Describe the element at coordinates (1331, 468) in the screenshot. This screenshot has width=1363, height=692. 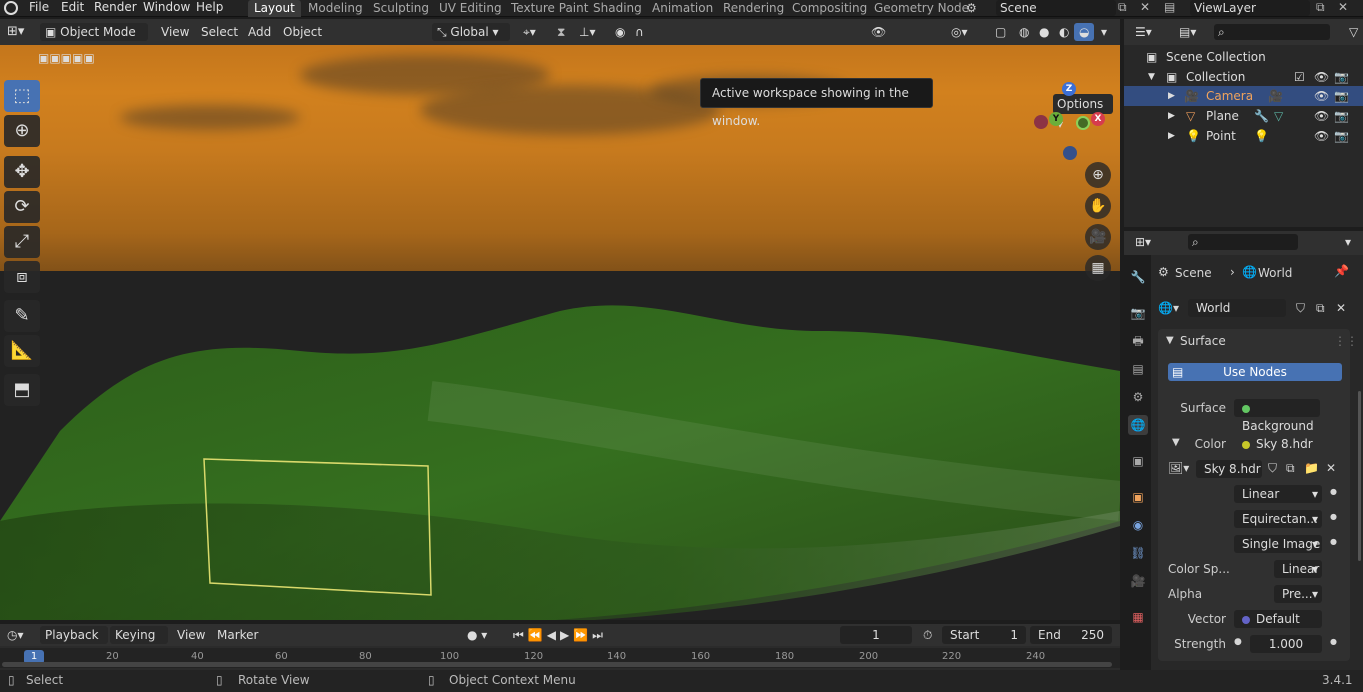
I see `image-unlink-icon: ✕` at that location.